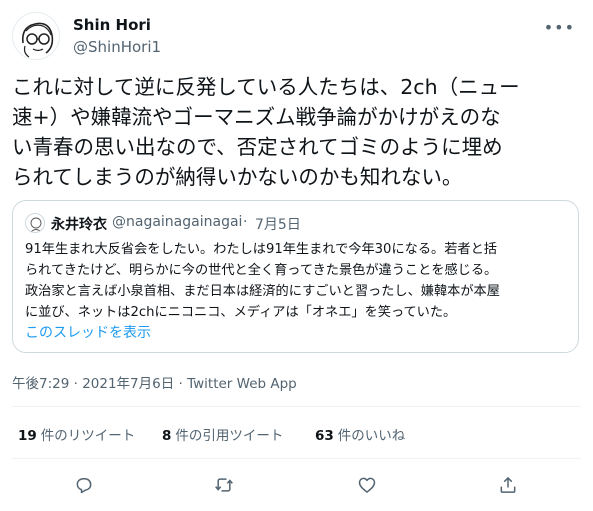 This screenshot has width=593, height=511. Describe the element at coordinates (37, 40) in the screenshot. I see `avatar-sketch-icon` at that location.